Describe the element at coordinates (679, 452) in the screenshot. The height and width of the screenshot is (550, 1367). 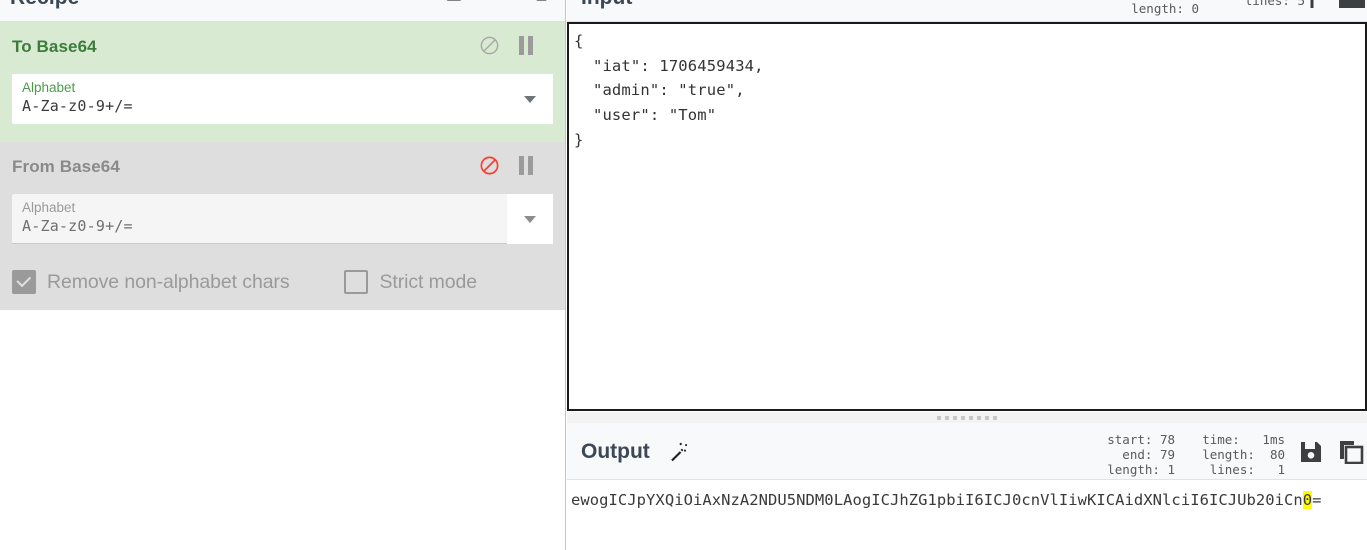
I see `magic-wand-icon` at that location.